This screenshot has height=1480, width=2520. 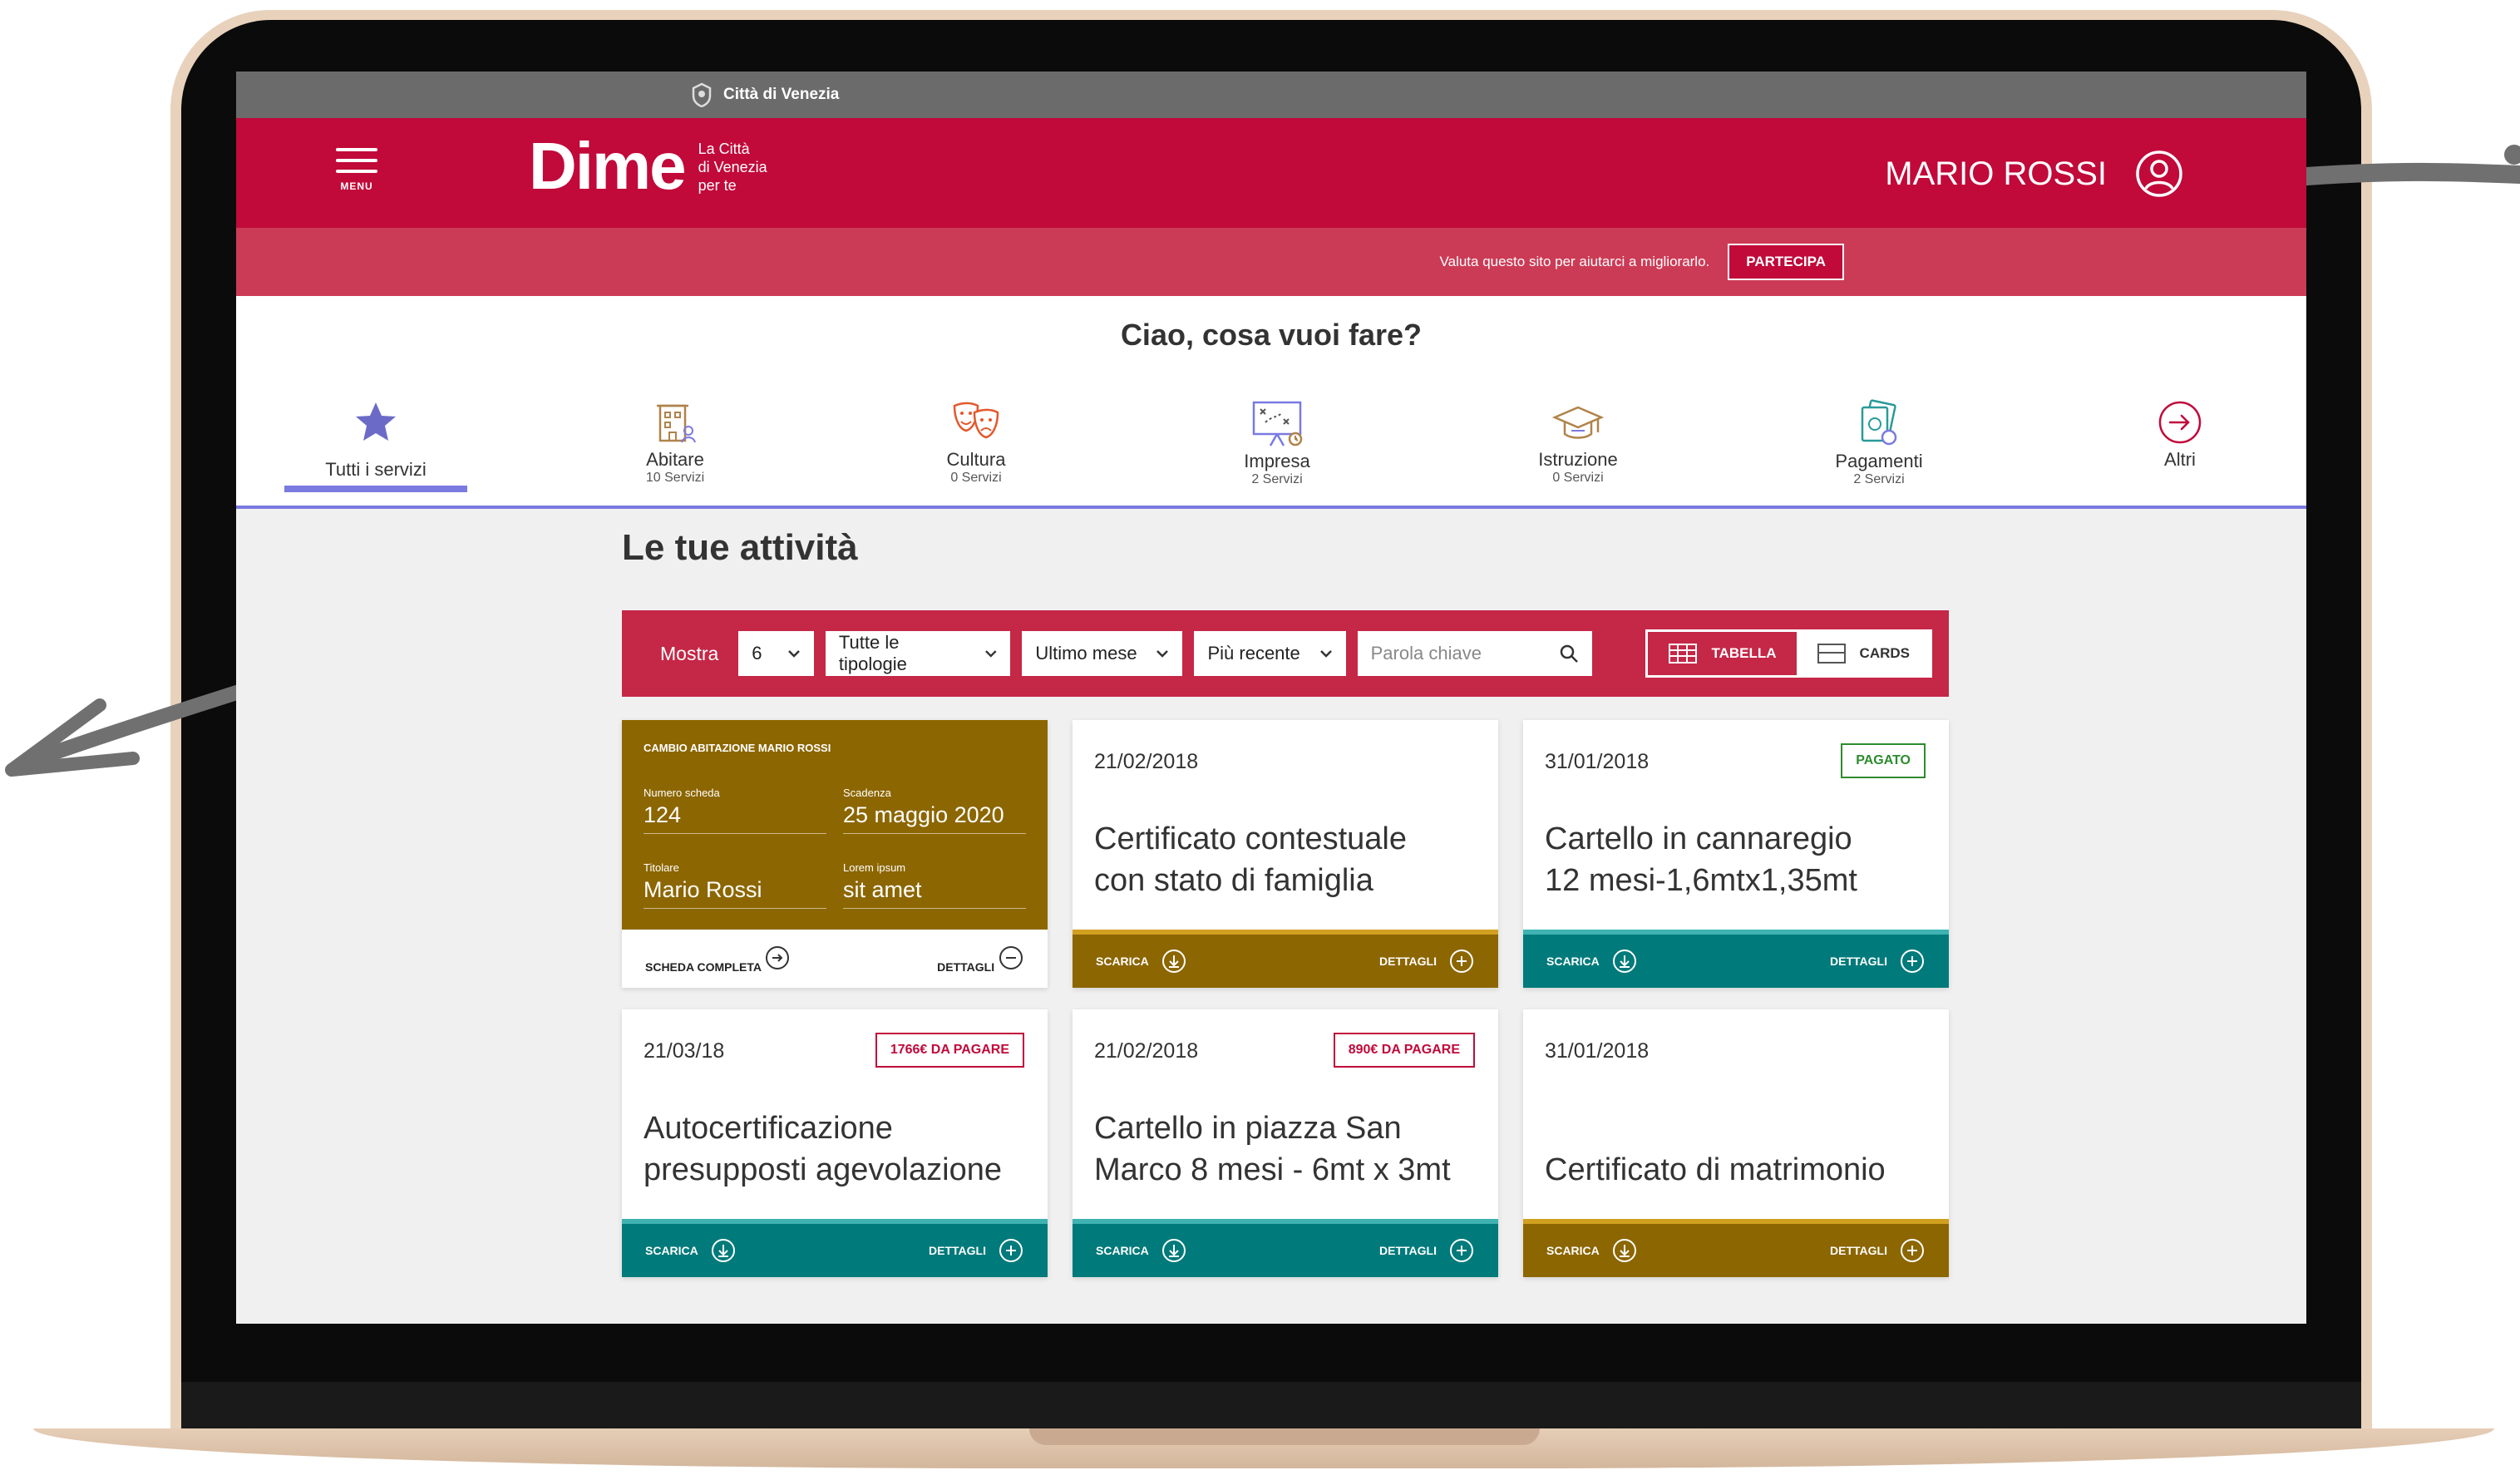 I want to click on category-name: Tutti i servizi, so click(x=376, y=469).